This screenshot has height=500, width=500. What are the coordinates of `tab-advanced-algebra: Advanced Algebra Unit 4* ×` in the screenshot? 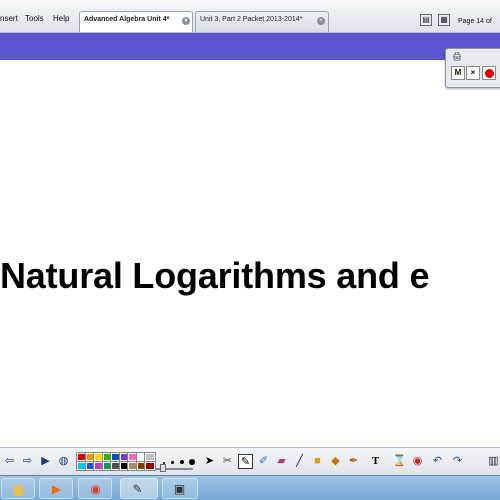 It's located at (136, 21).